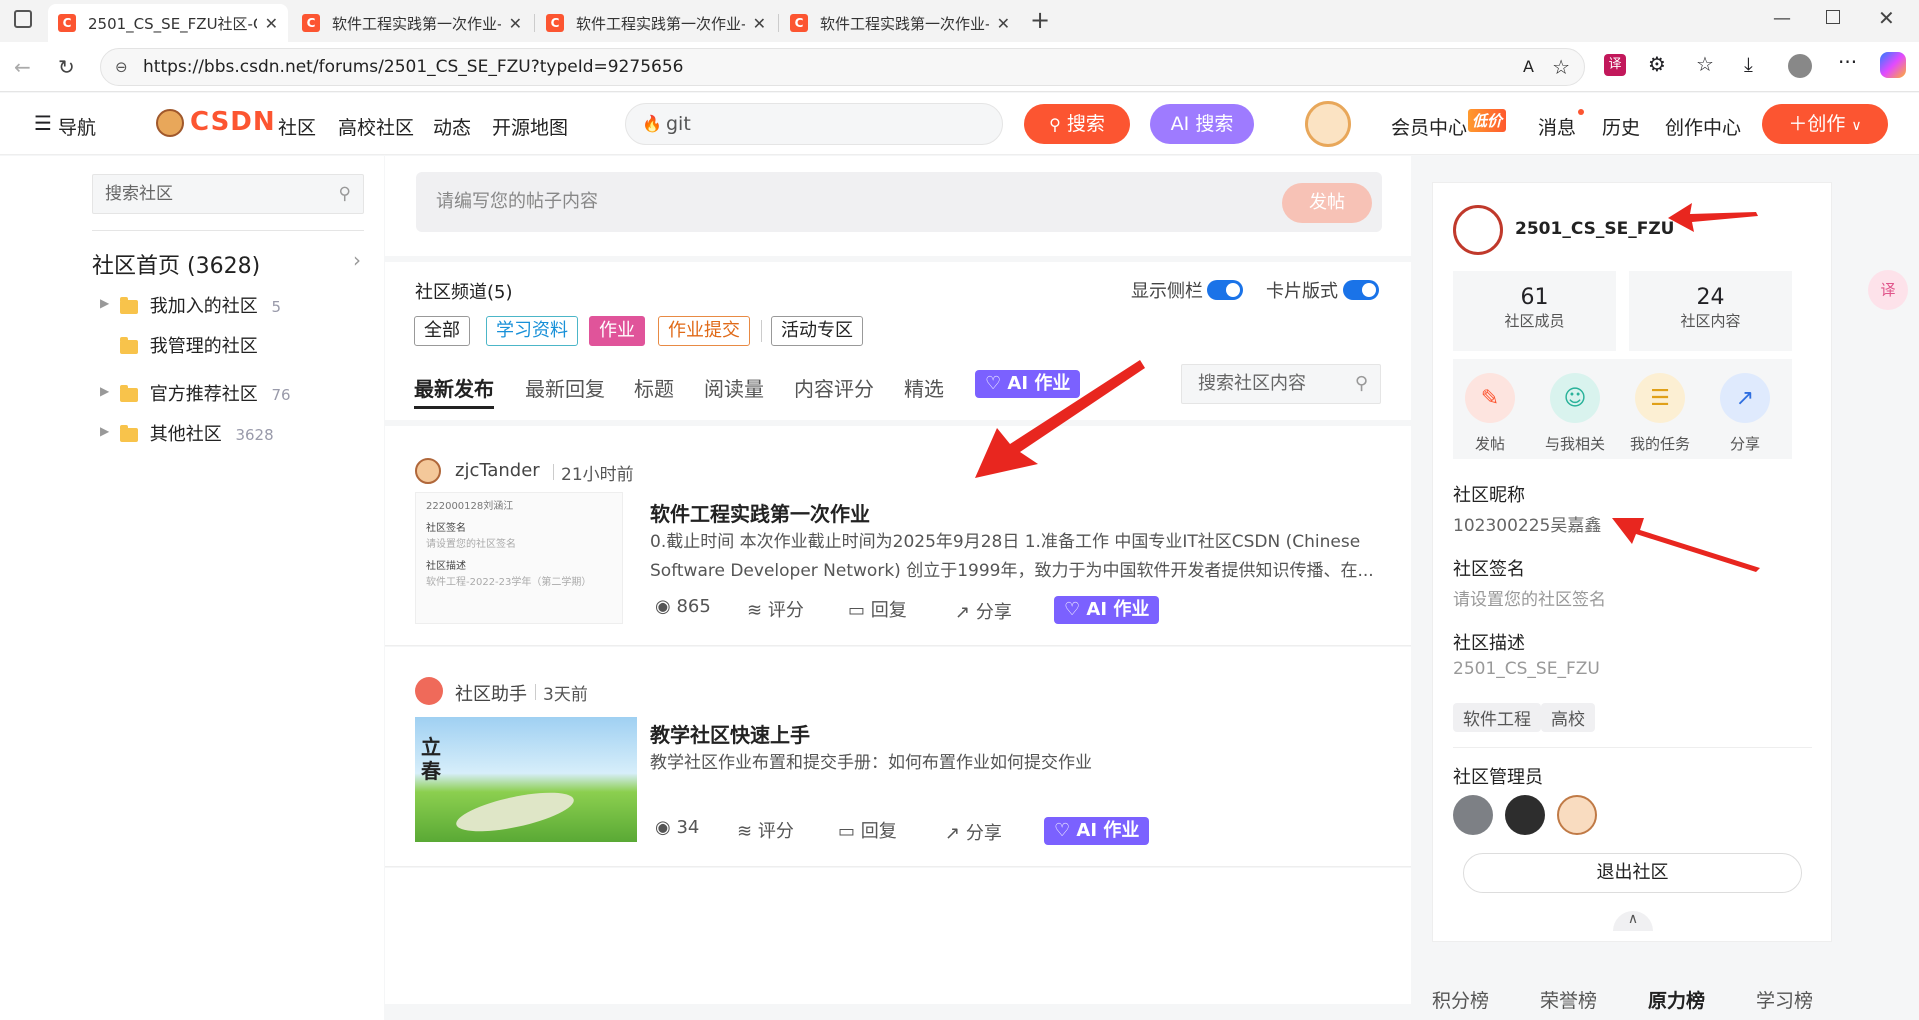 Image resolution: width=1919 pixels, height=1020 pixels. What do you see at coordinates (1632, 873) in the screenshot?
I see `leave-community-button: 退出社区` at bounding box center [1632, 873].